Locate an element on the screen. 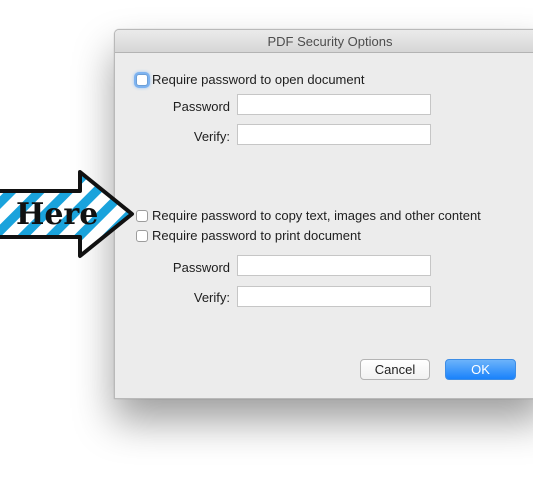  striped-arrow-icon: Here is located at coordinates (67, 214).